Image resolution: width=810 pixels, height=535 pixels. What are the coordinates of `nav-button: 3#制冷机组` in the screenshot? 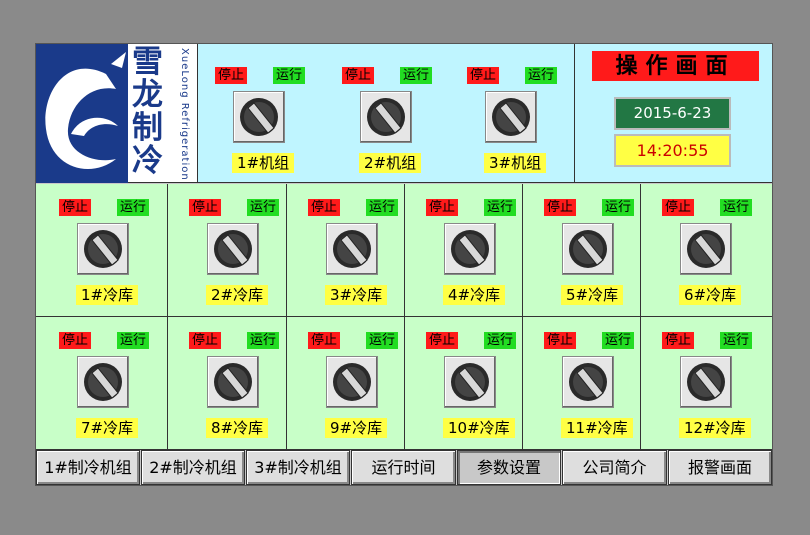 It's located at (298, 467).